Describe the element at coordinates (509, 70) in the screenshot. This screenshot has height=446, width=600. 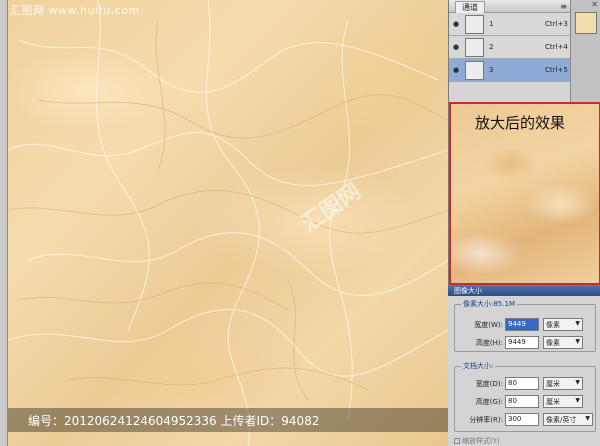
I see `channel-row-3: ● 3 Ctrl+5` at that location.